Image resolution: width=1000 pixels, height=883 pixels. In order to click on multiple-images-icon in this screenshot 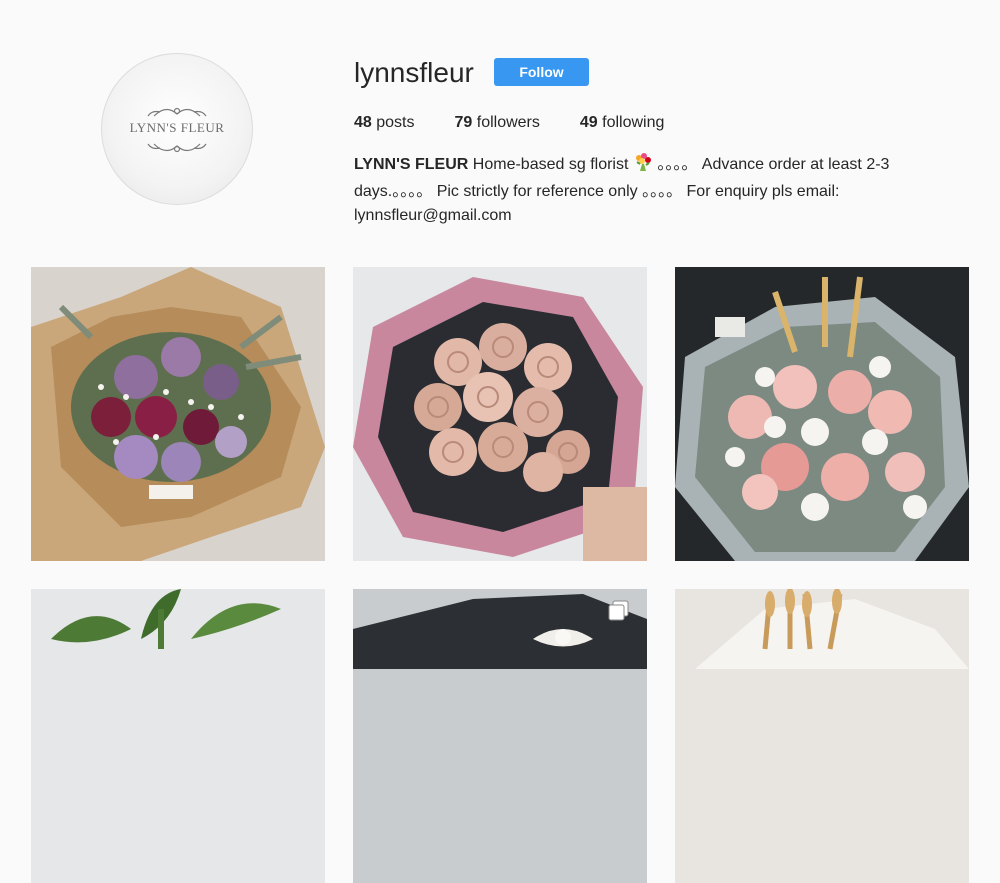, I will do `click(618, 610)`.